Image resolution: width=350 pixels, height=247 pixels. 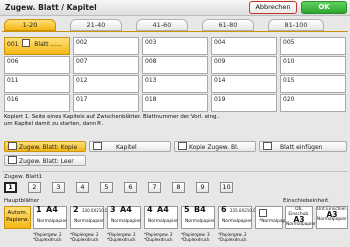 I want to click on cell-005: 005, so click(x=313, y=46).